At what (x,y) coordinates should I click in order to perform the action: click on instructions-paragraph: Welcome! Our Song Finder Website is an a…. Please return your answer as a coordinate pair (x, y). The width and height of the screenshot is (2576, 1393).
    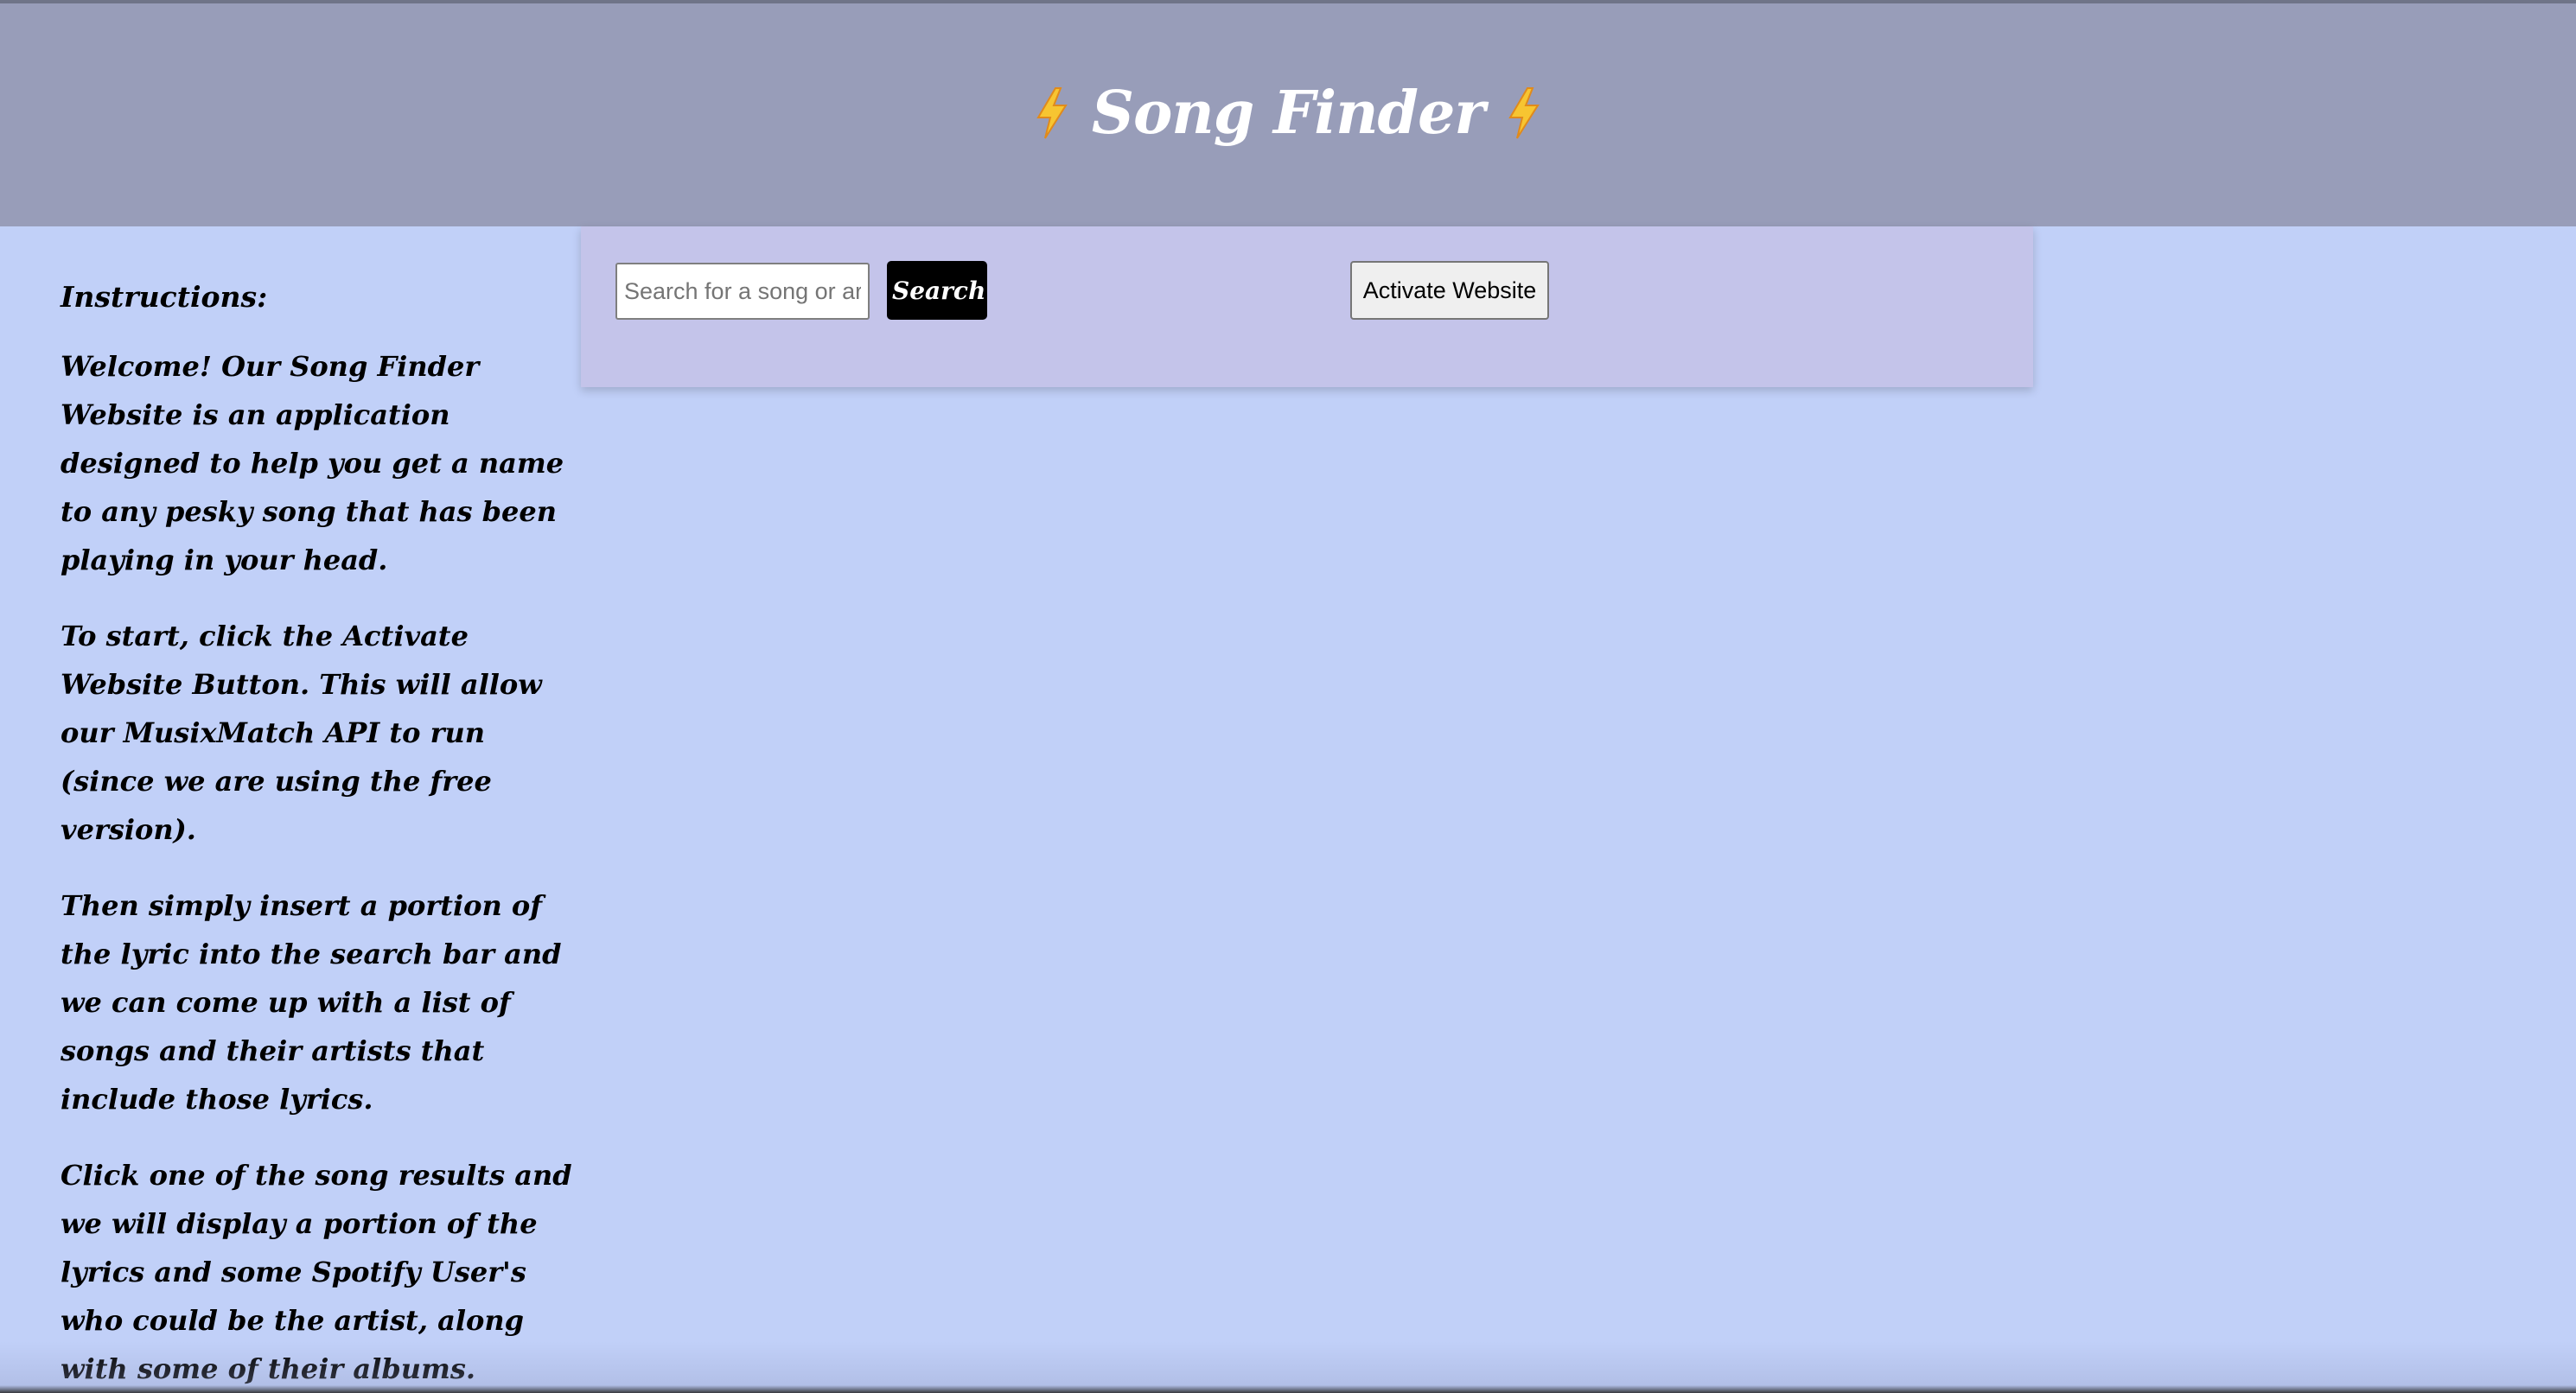
    Looking at the image, I should click on (312, 463).